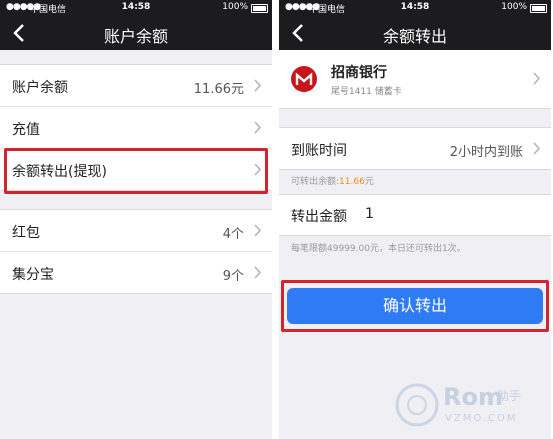 The height and width of the screenshot is (439, 553). What do you see at coordinates (378, 249) in the screenshot?
I see `limit-note: 每笔限额49999.00元，本日还可转出1次。` at bounding box center [378, 249].